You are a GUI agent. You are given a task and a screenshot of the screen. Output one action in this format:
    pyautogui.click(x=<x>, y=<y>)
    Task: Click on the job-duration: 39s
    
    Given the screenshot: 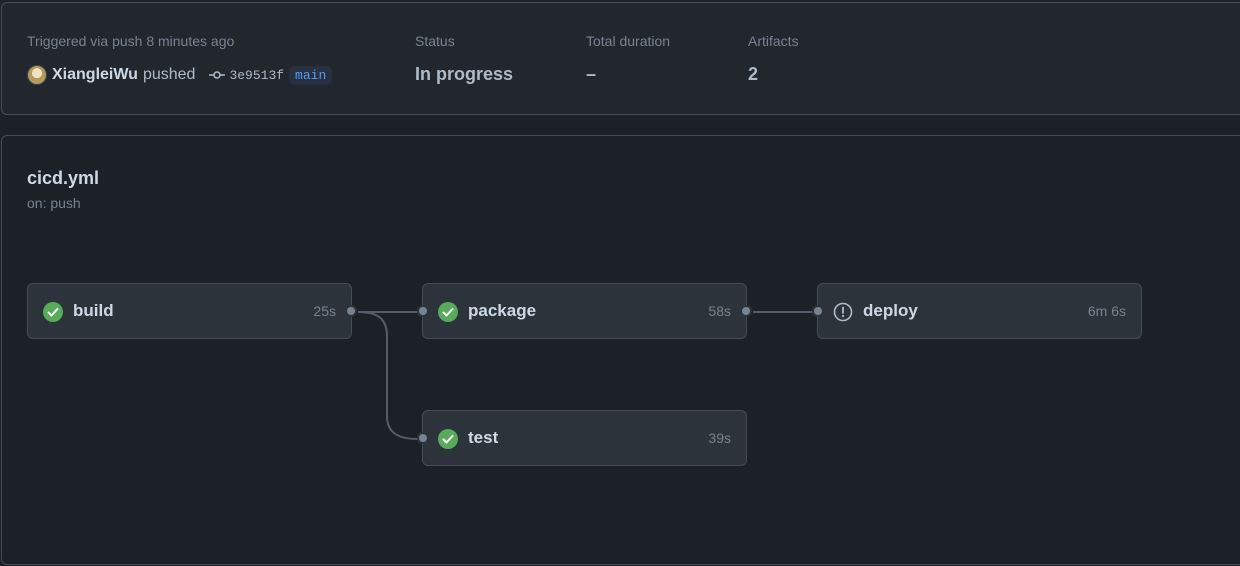 What is the action you would take?
    pyautogui.click(x=719, y=438)
    